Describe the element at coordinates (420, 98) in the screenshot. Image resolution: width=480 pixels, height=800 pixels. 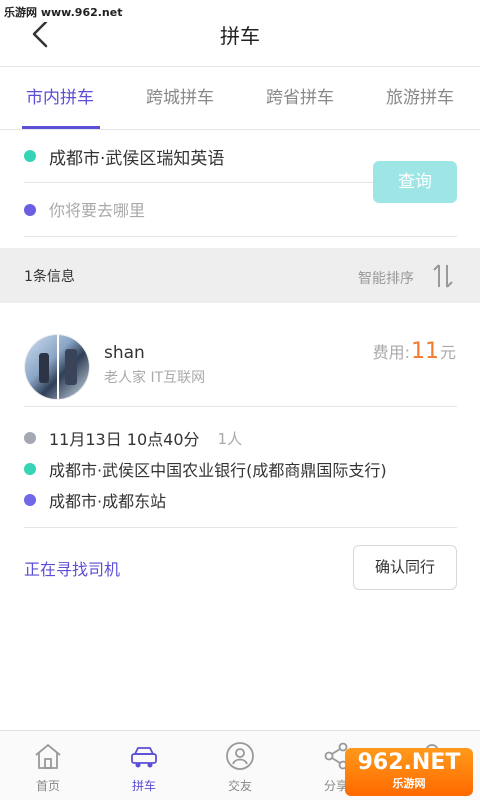
I see `tab-travel: 旅游拼车` at that location.